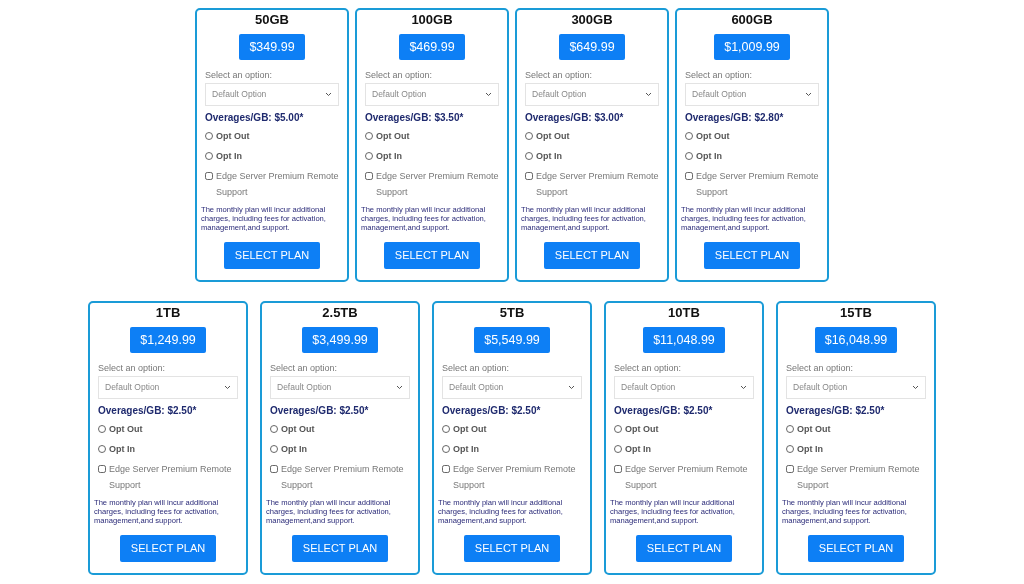 The width and height of the screenshot is (1024, 584). I want to click on price-button: $349.99, so click(272, 47).